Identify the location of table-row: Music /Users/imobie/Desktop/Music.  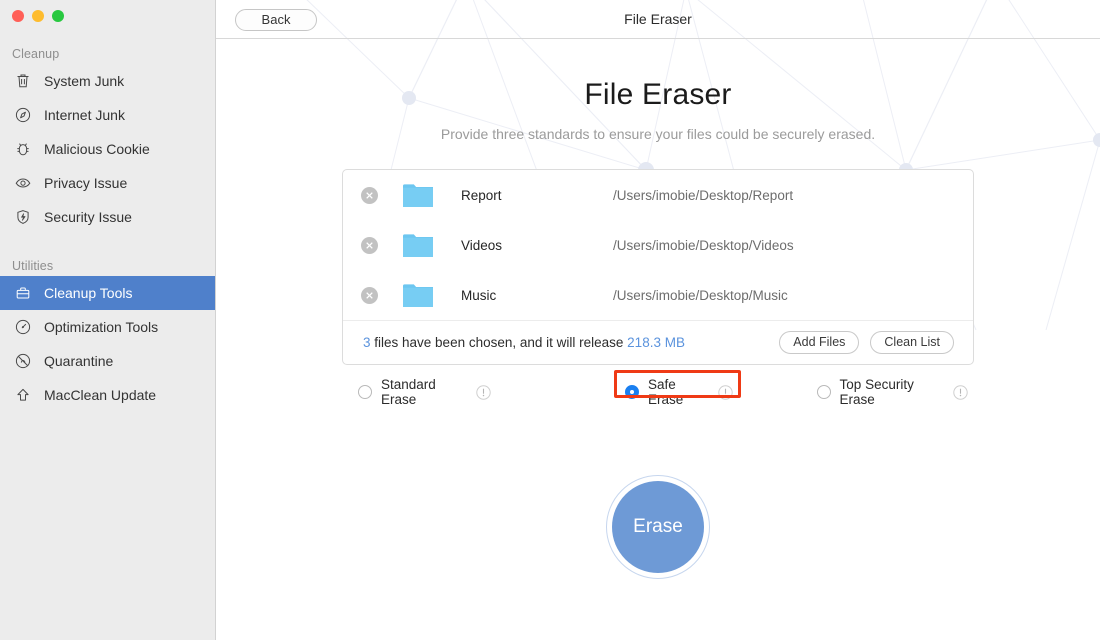
(658, 295).